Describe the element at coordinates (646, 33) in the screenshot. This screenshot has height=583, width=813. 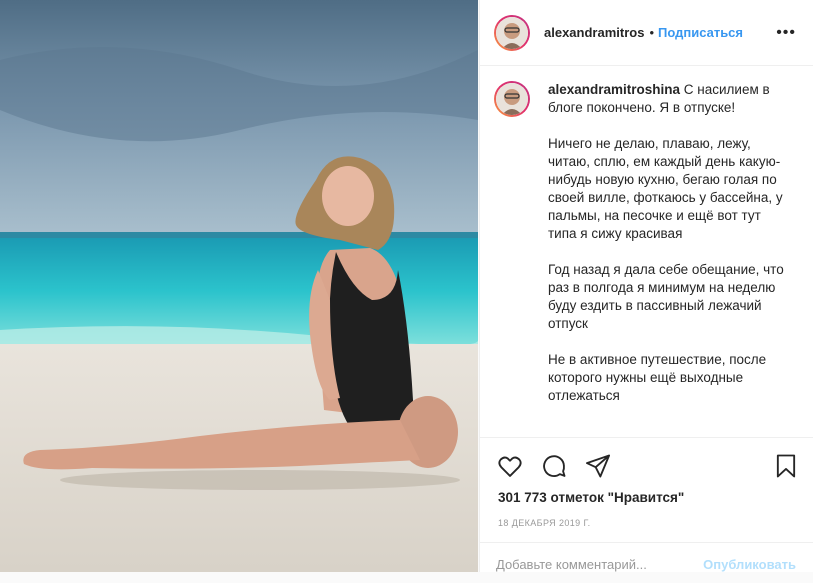
I see `post-header: alexandramitros • Подписаться •••` at that location.